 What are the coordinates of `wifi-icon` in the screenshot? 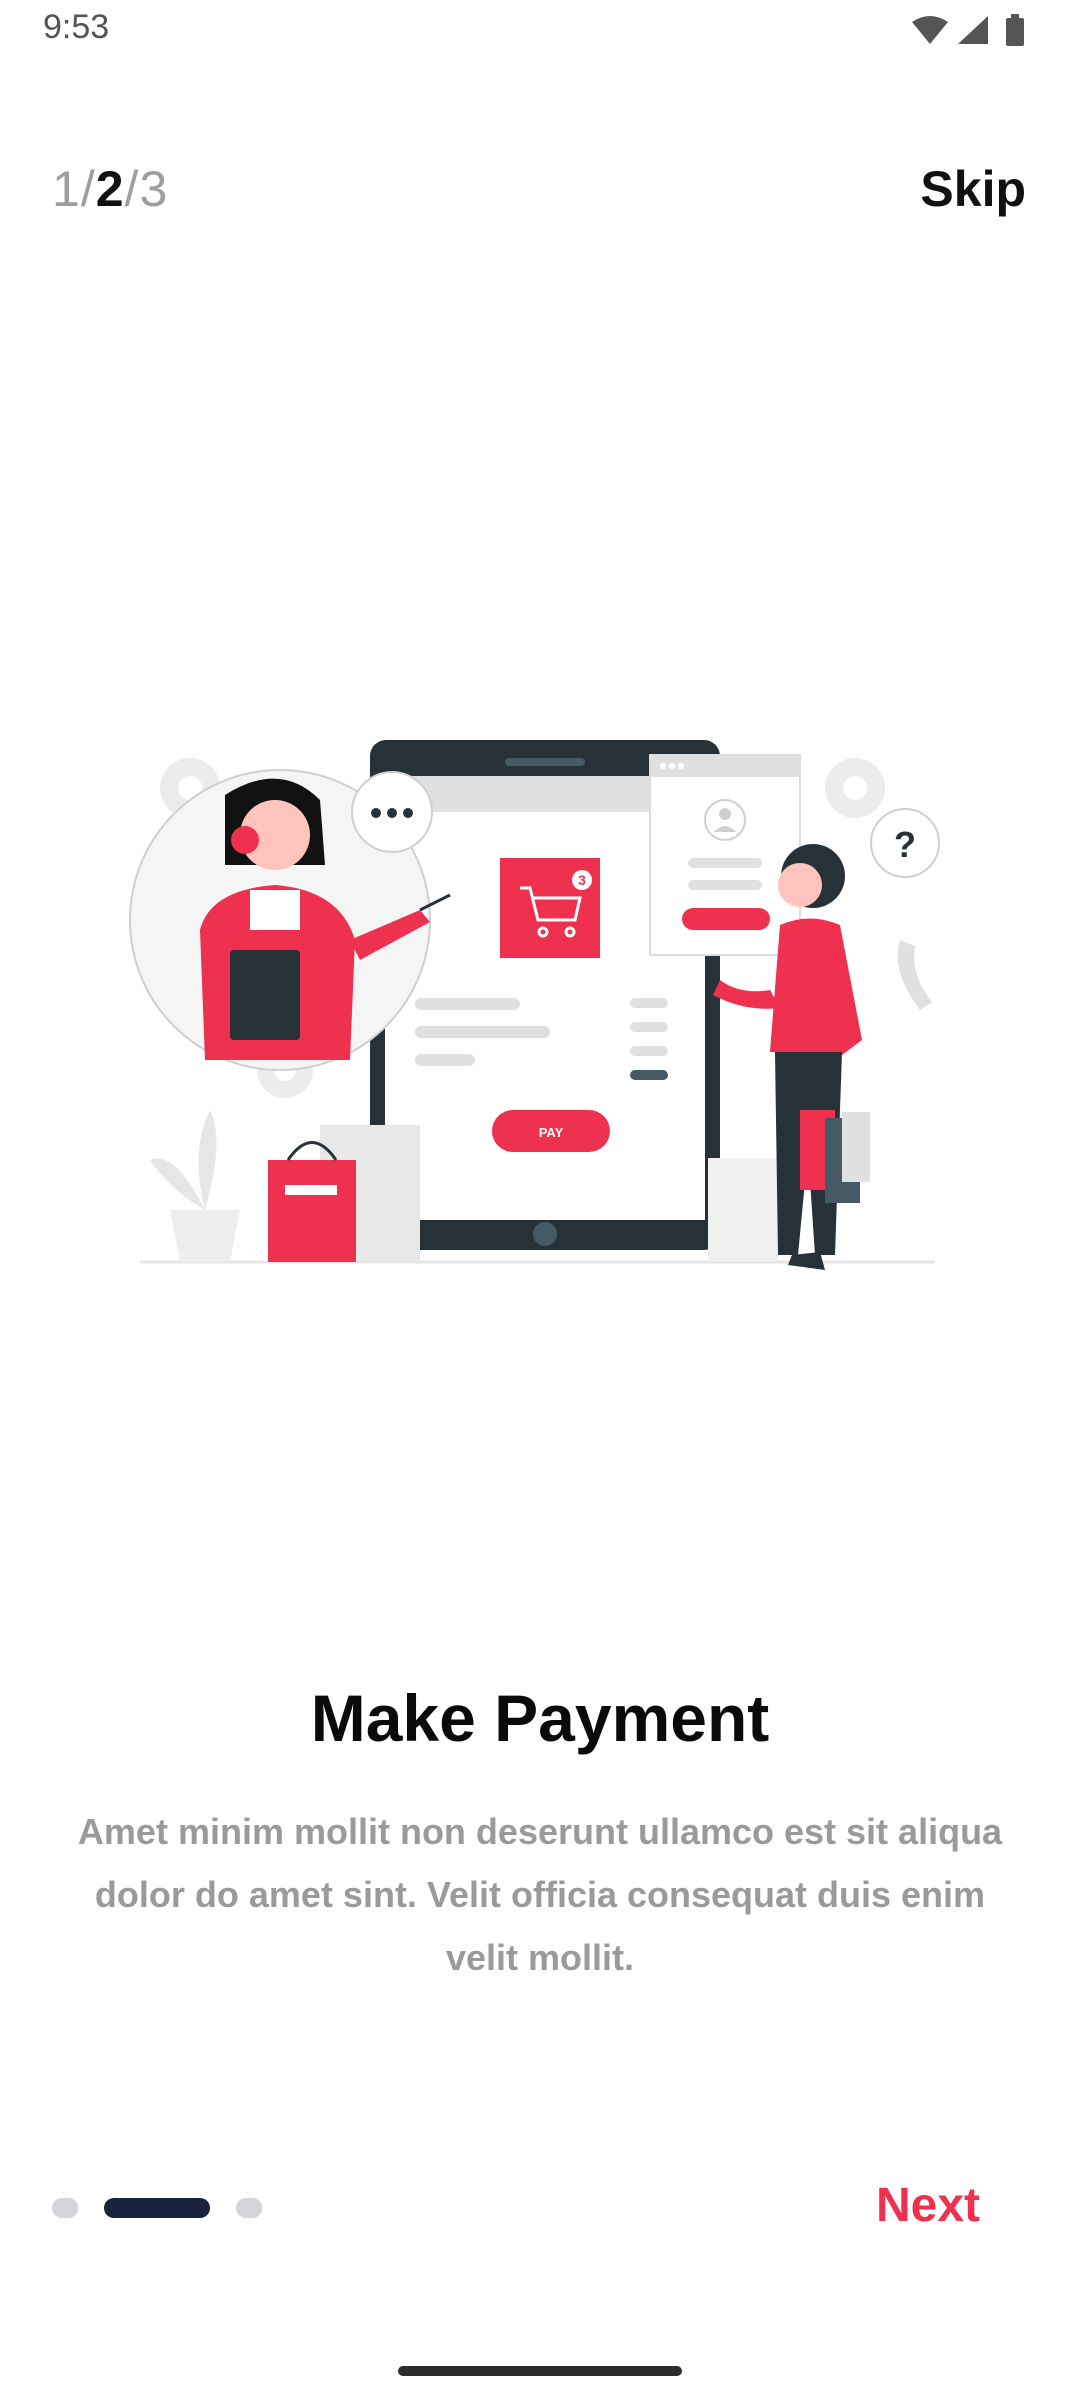 It's located at (930, 30).